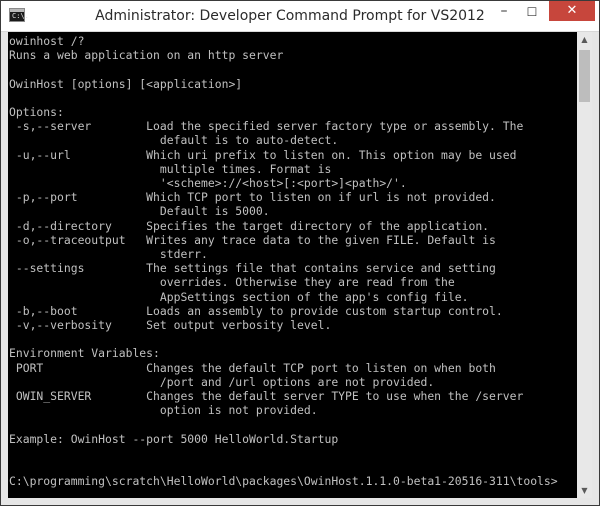 The width and height of the screenshot is (600, 506). I want to click on console-line: Environment Variables:, so click(84, 353).